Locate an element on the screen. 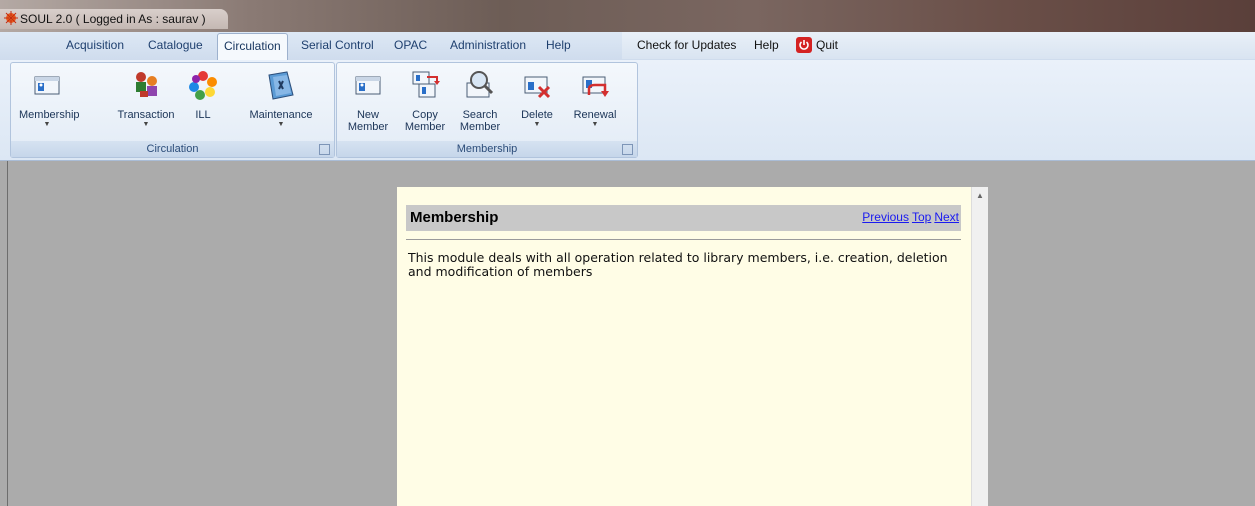 This screenshot has height=506, width=1255. title-bar: SOUL 2.0 ( Logged in As : saurav ) is located at coordinates (627, 16).